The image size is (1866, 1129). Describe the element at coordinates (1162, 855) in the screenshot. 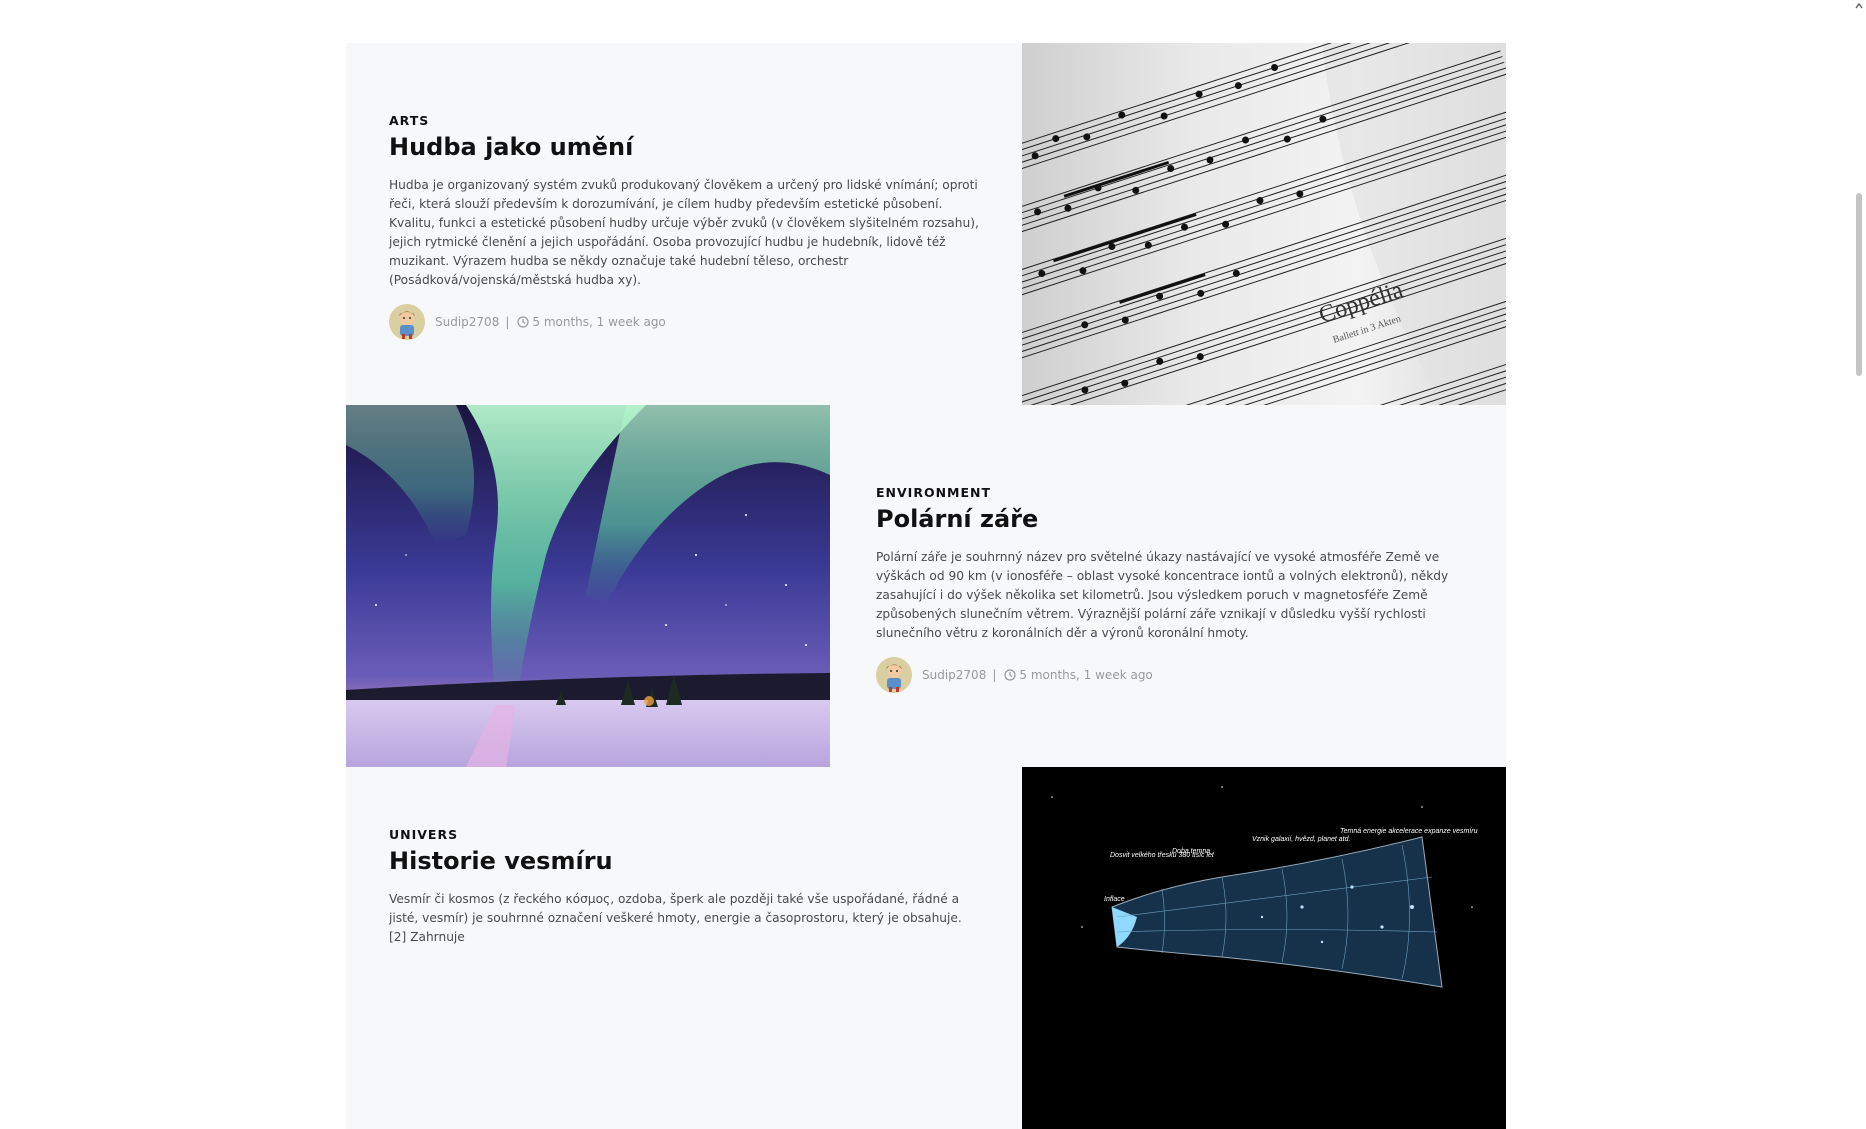

I see `diagram-label: Dosvit velkého třesku 380 tisíc let` at that location.